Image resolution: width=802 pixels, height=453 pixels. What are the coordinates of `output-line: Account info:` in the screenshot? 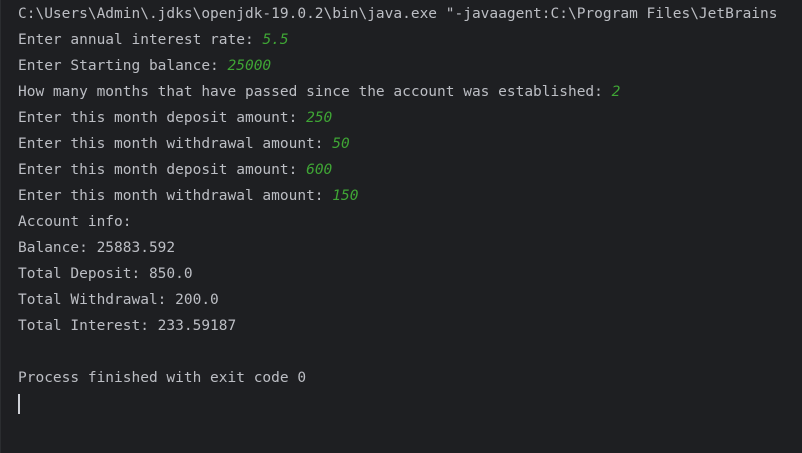 It's located at (75, 222).